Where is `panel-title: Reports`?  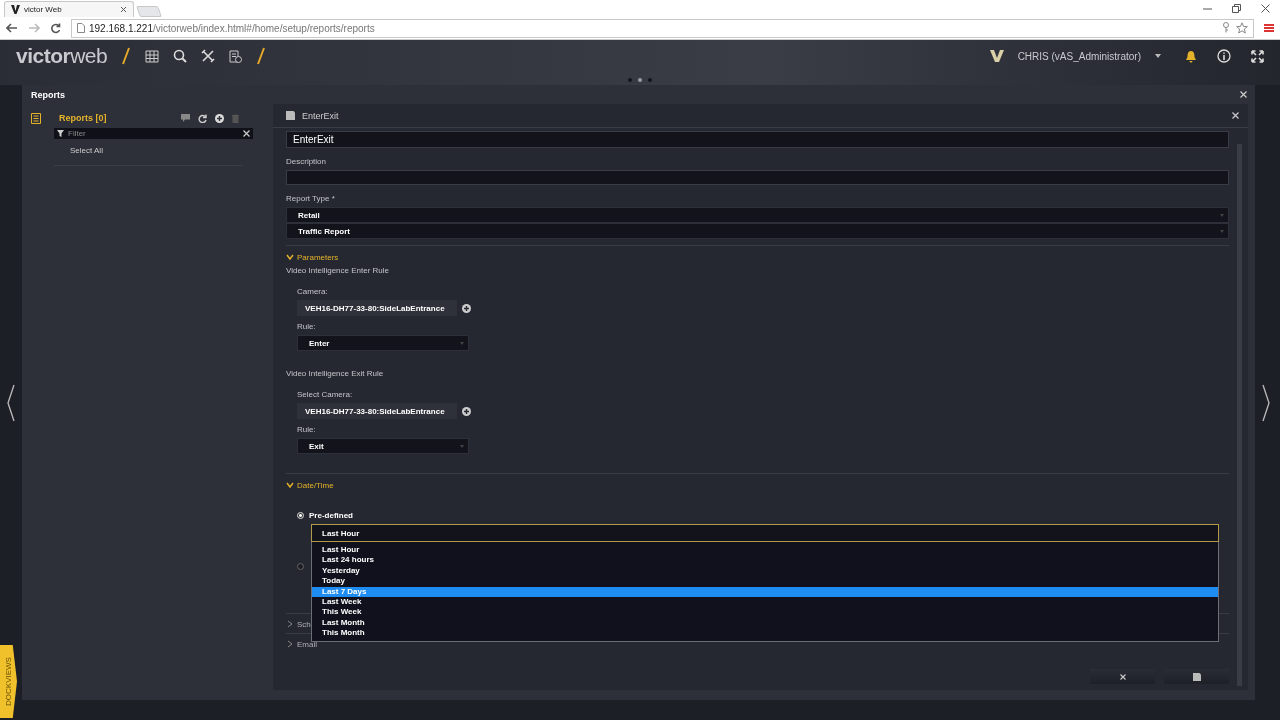 panel-title: Reports is located at coordinates (48, 94).